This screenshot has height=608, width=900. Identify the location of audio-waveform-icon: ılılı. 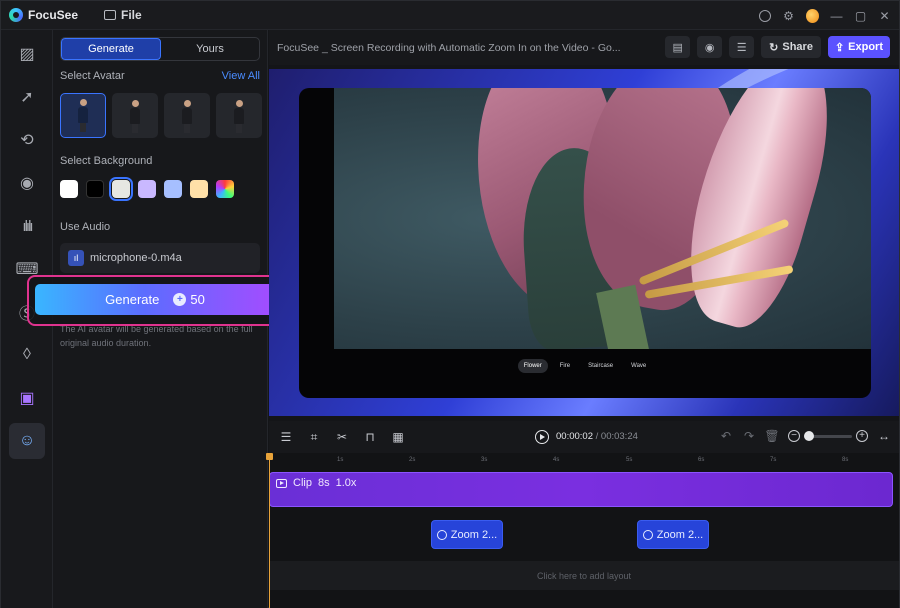
(27, 226).